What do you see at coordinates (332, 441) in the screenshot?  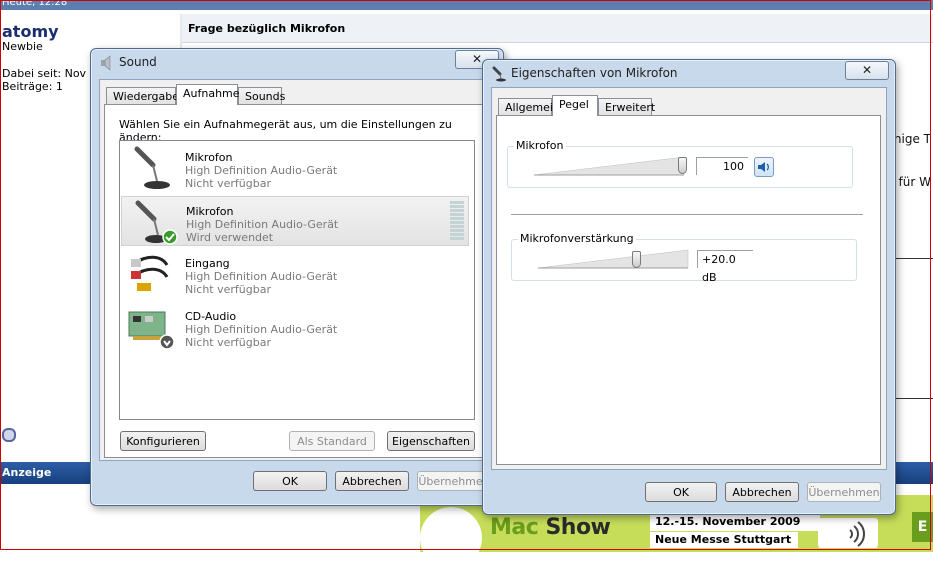 I see `set-default-button: Als Standard` at bounding box center [332, 441].